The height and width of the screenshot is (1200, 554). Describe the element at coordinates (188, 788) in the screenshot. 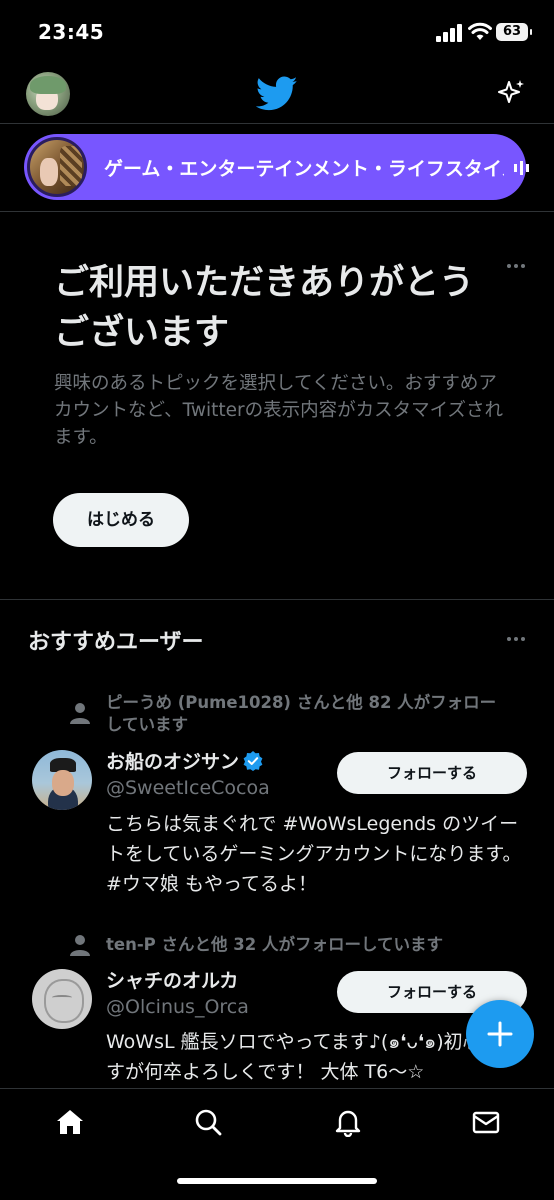

I see `user-handle: @SweetIceCocoa` at that location.